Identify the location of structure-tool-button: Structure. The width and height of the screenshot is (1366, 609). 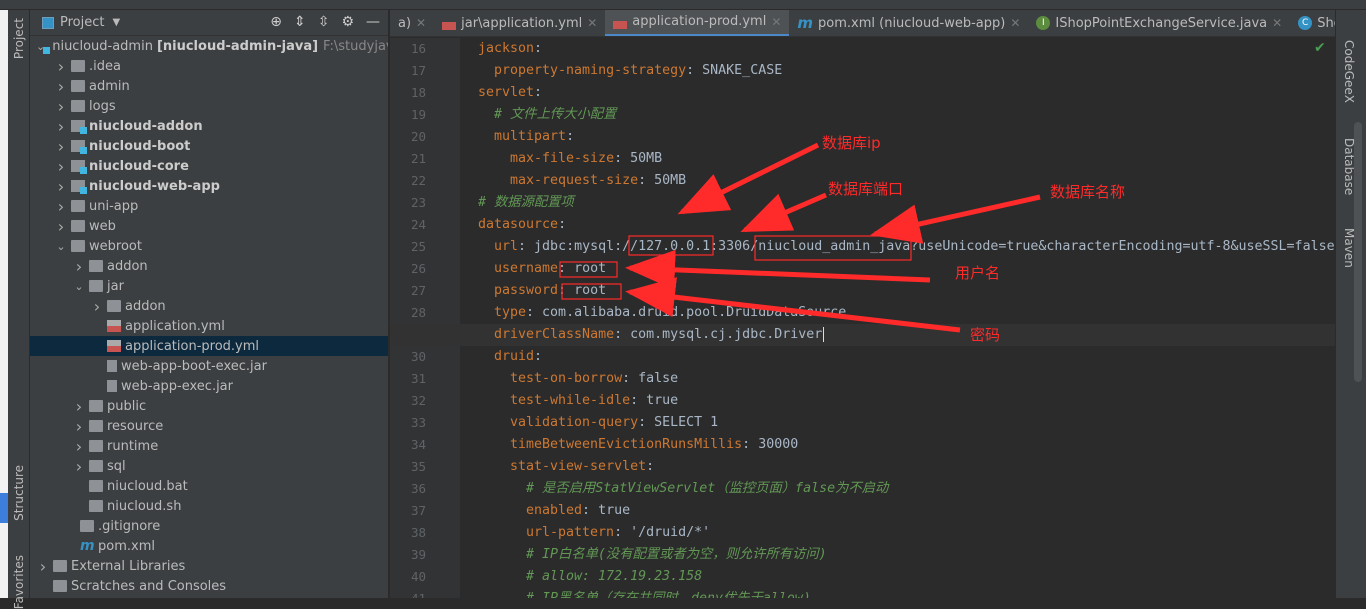
(19, 493).